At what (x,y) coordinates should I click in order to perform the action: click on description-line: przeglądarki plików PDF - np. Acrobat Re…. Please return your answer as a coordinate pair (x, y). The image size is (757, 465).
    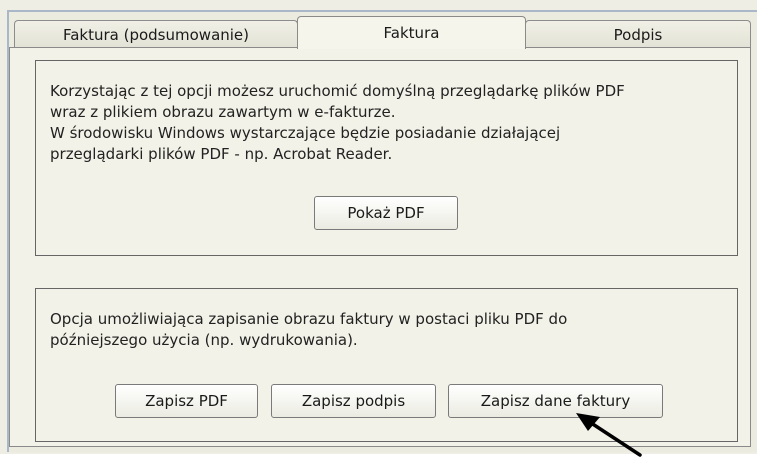
    Looking at the image, I should click on (221, 154).